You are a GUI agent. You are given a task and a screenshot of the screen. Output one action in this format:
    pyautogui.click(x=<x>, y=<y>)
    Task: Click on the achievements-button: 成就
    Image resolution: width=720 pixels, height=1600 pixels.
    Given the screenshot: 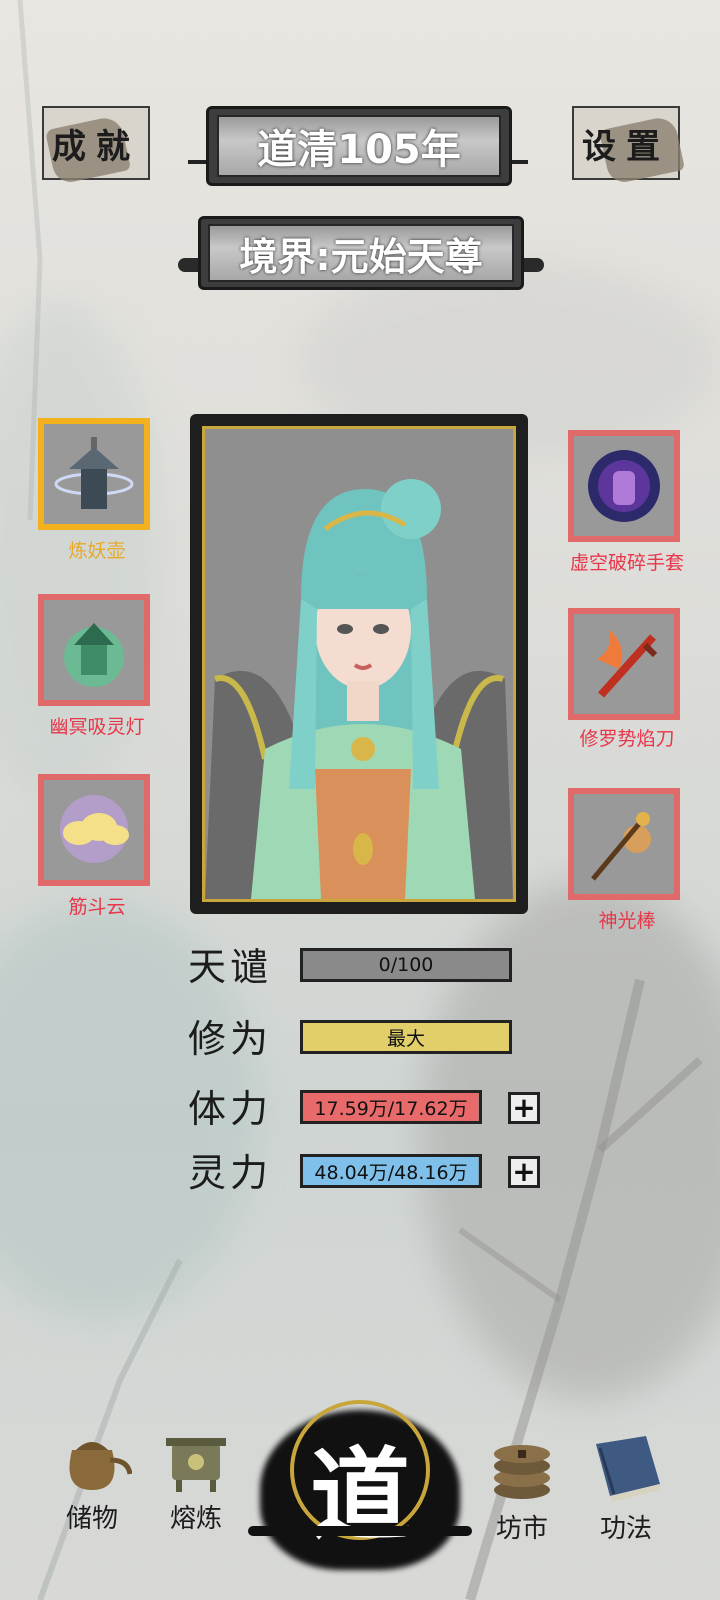 What is the action you would take?
    pyautogui.click(x=96, y=146)
    